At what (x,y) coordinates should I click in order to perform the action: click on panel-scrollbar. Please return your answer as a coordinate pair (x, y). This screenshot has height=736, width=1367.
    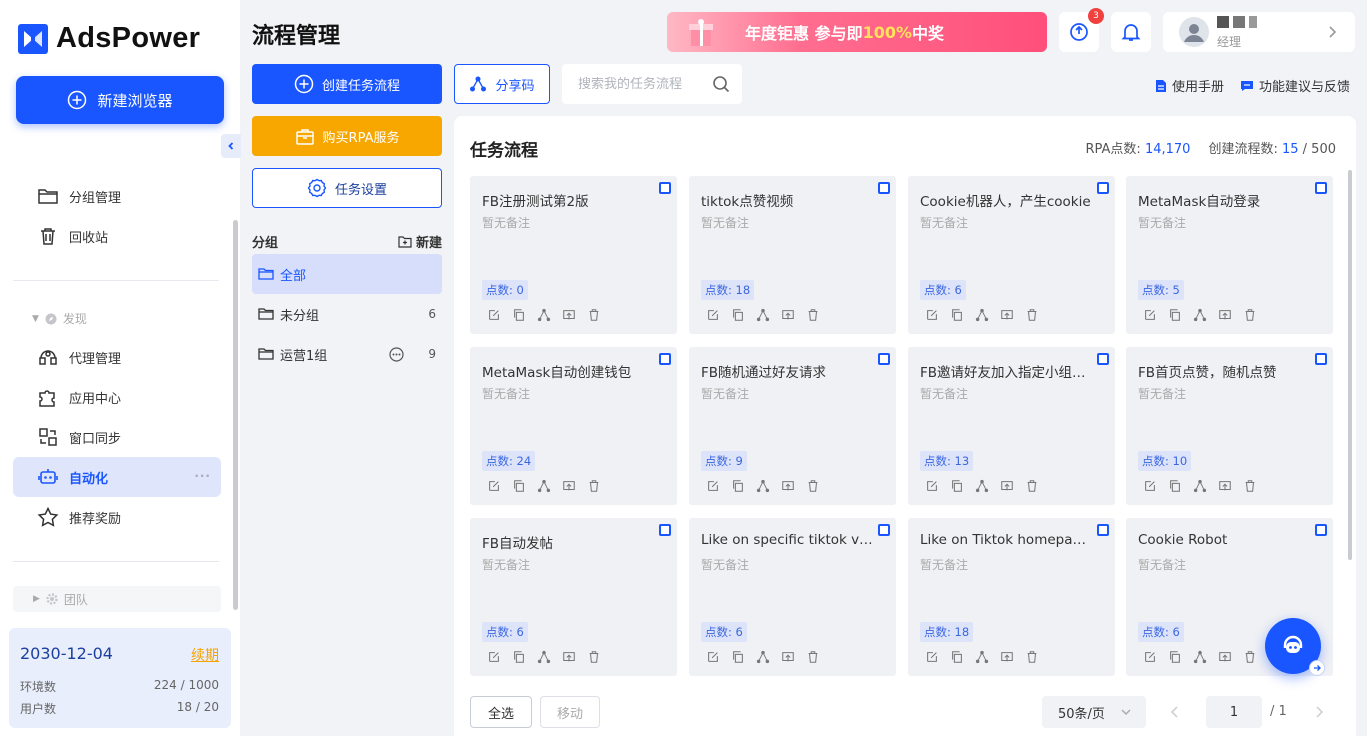
    Looking at the image, I should click on (1350, 365).